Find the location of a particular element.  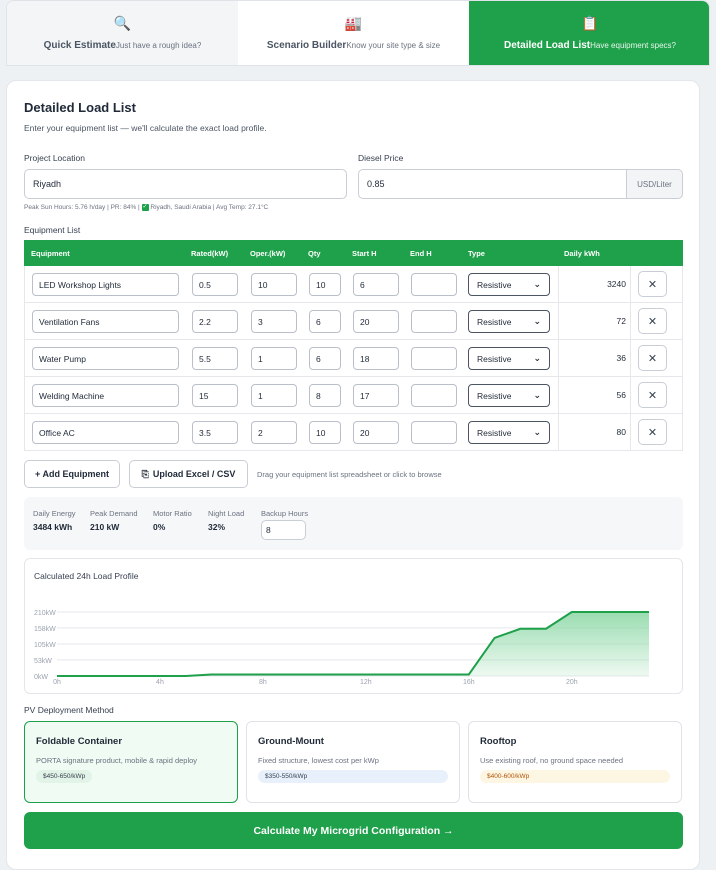

col-equipment: Equipment is located at coordinates (50, 253).